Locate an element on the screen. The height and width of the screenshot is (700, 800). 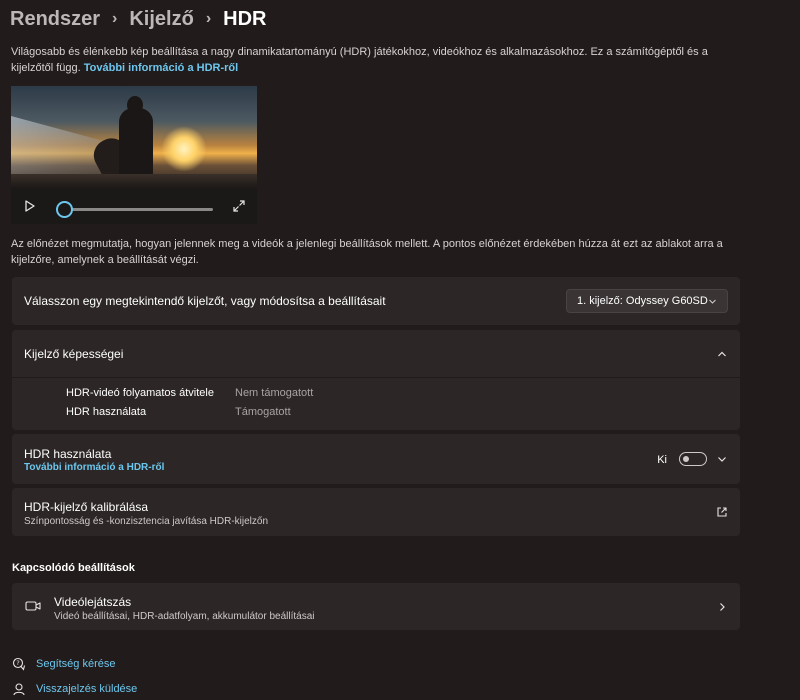
chevron-right-icon is located at coordinates (722, 607).